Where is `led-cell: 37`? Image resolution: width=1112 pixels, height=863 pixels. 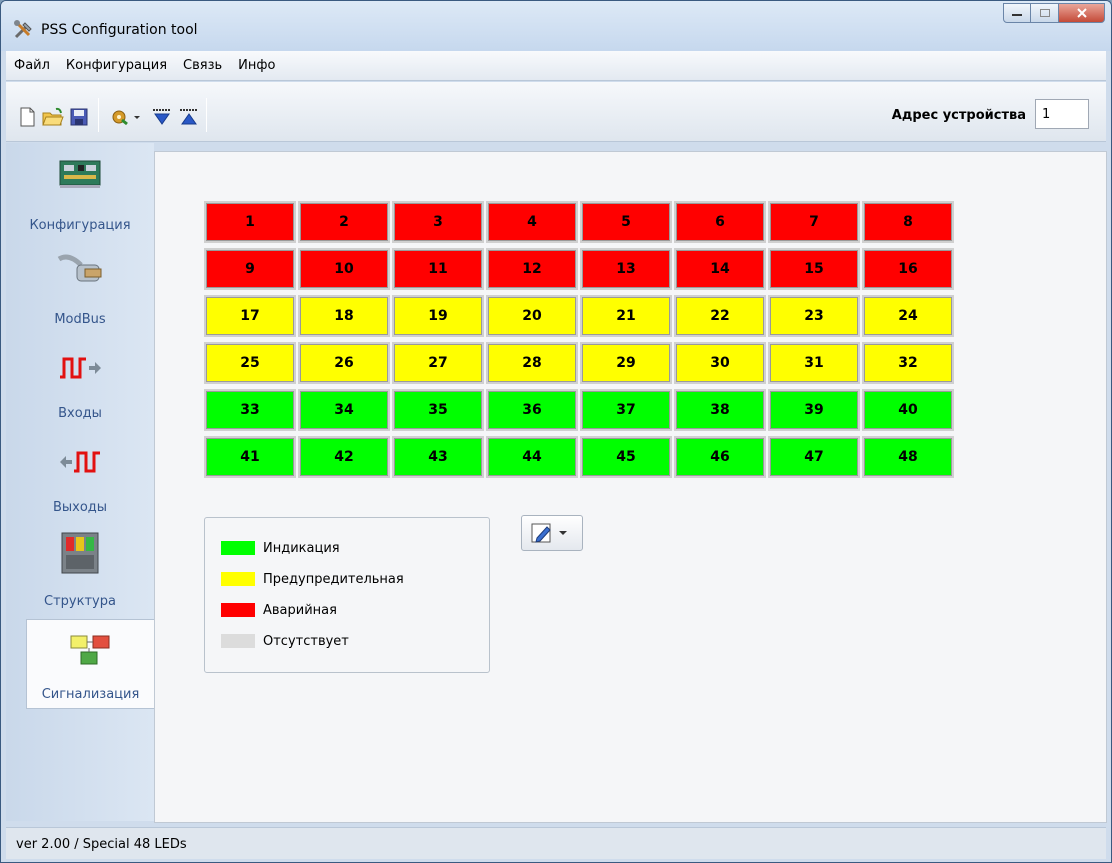 led-cell: 37 is located at coordinates (626, 410).